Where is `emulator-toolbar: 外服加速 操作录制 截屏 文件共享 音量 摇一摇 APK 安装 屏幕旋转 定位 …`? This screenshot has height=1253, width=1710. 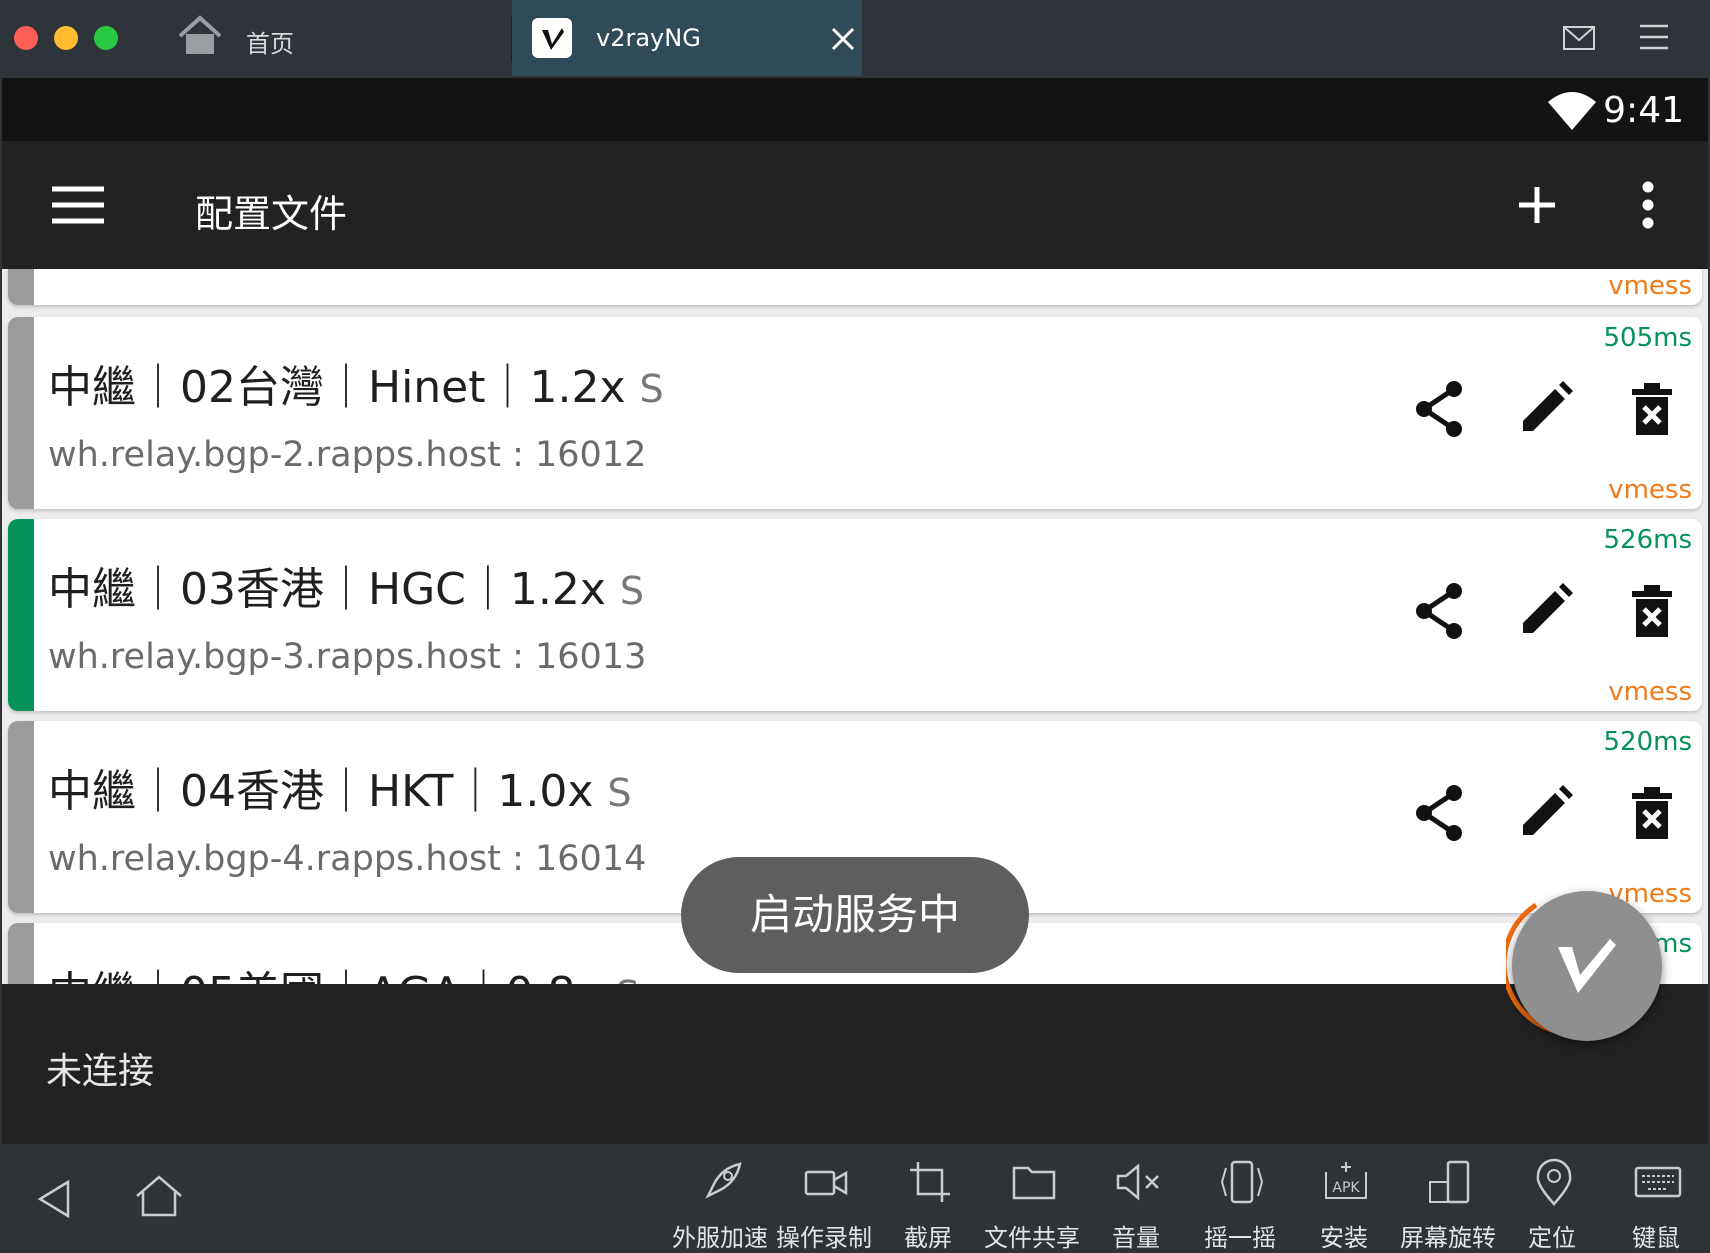 emulator-toolbar: 外服加速 操作录制 截屏 文件共享 音量 摇一摇 APK 安装 屏幕旋转 定位 … is located at coordinates (855, 1198).